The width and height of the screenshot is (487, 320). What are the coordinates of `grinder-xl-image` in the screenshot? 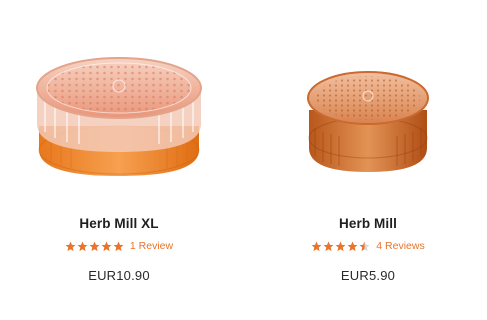 It's located at (119, 116).